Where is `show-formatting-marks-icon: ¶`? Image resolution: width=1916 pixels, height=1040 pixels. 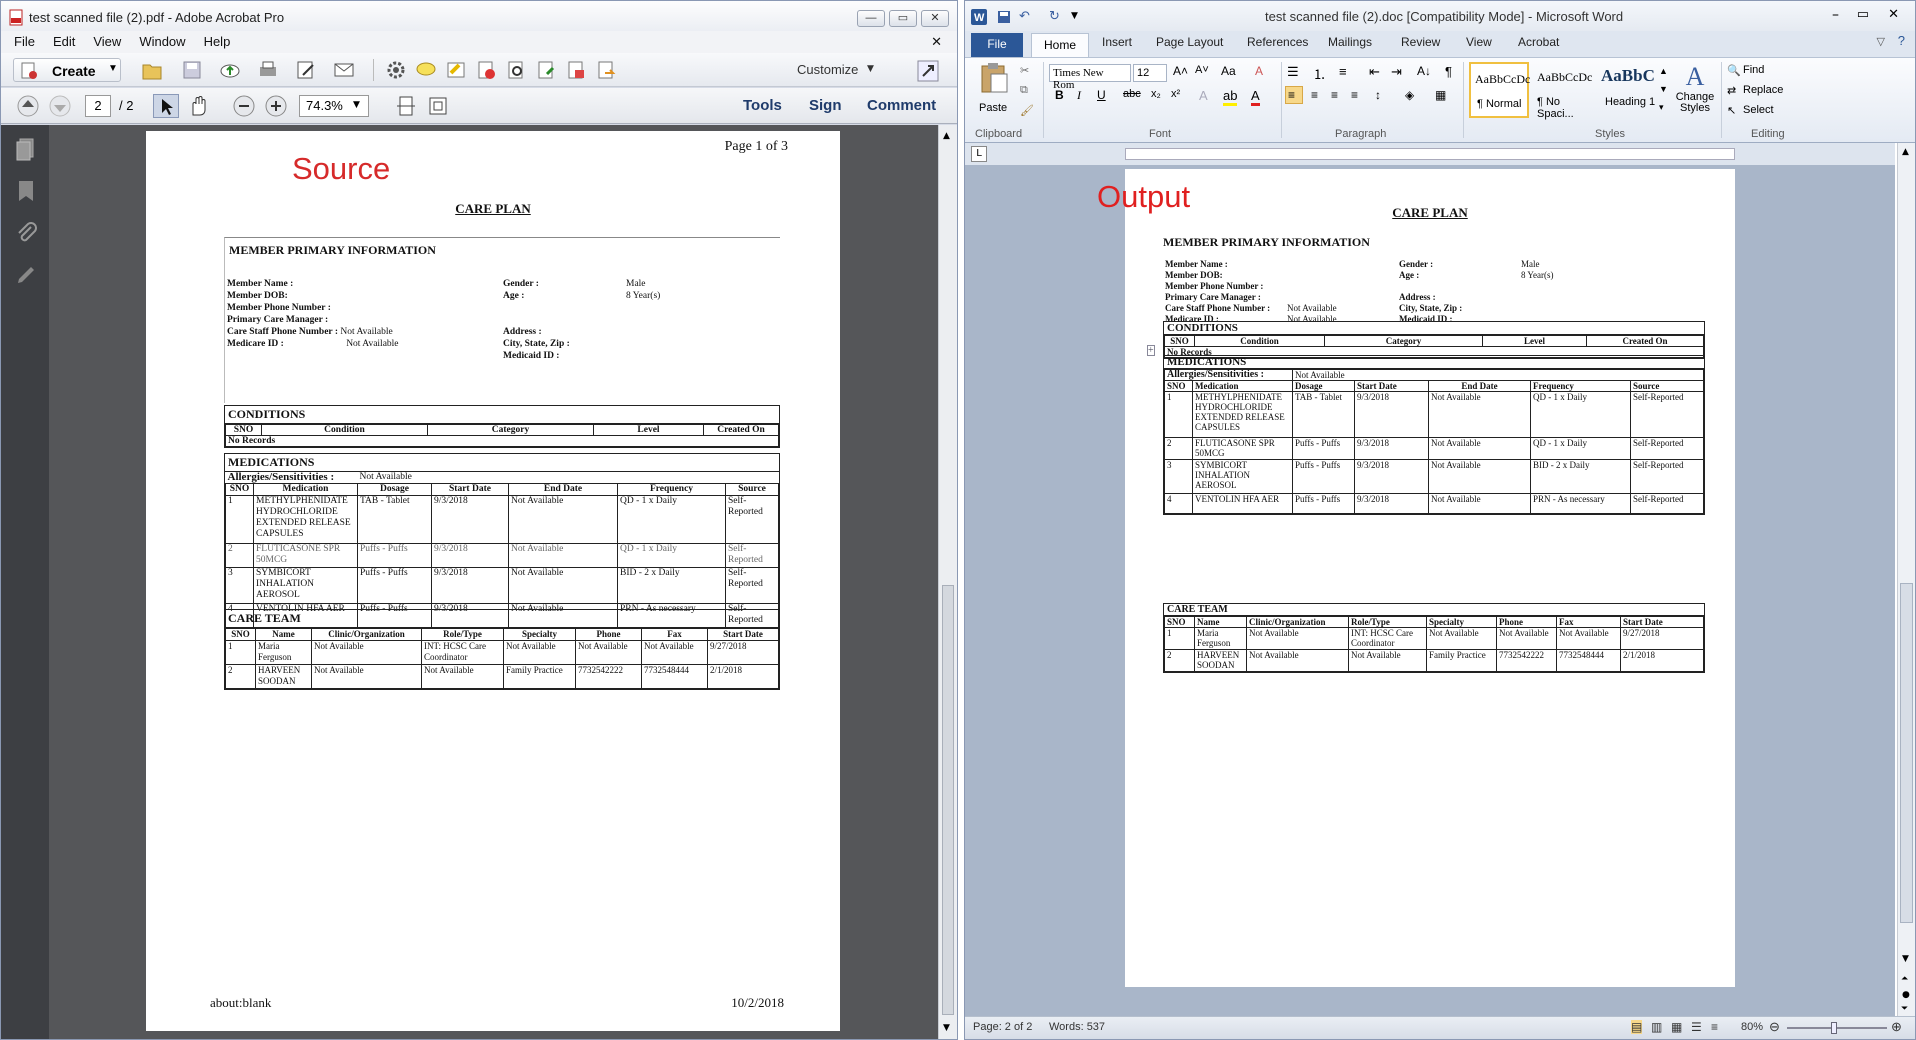 show-formatting-marks-icon: ¶ is located at coordinates (1448, 71).